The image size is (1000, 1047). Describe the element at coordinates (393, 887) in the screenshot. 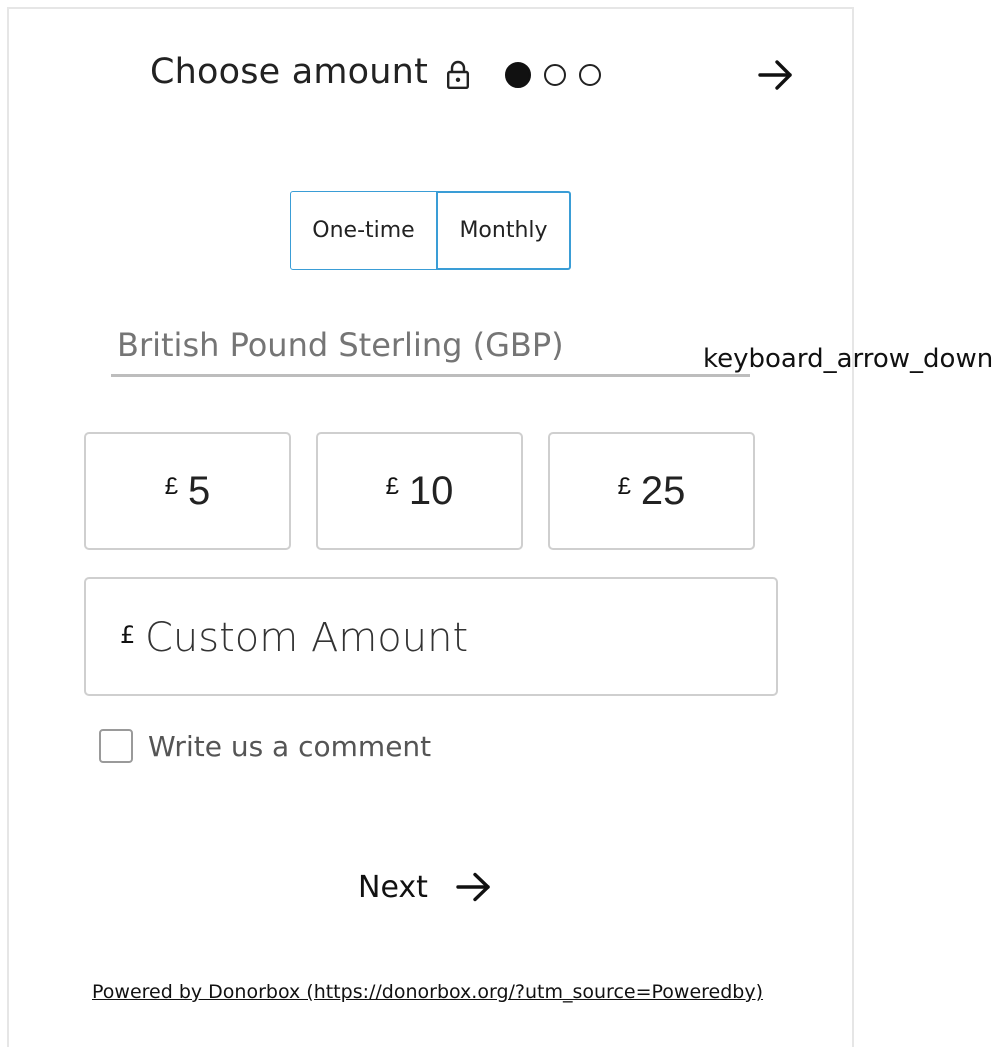

I see `next-label: Next` at that location.